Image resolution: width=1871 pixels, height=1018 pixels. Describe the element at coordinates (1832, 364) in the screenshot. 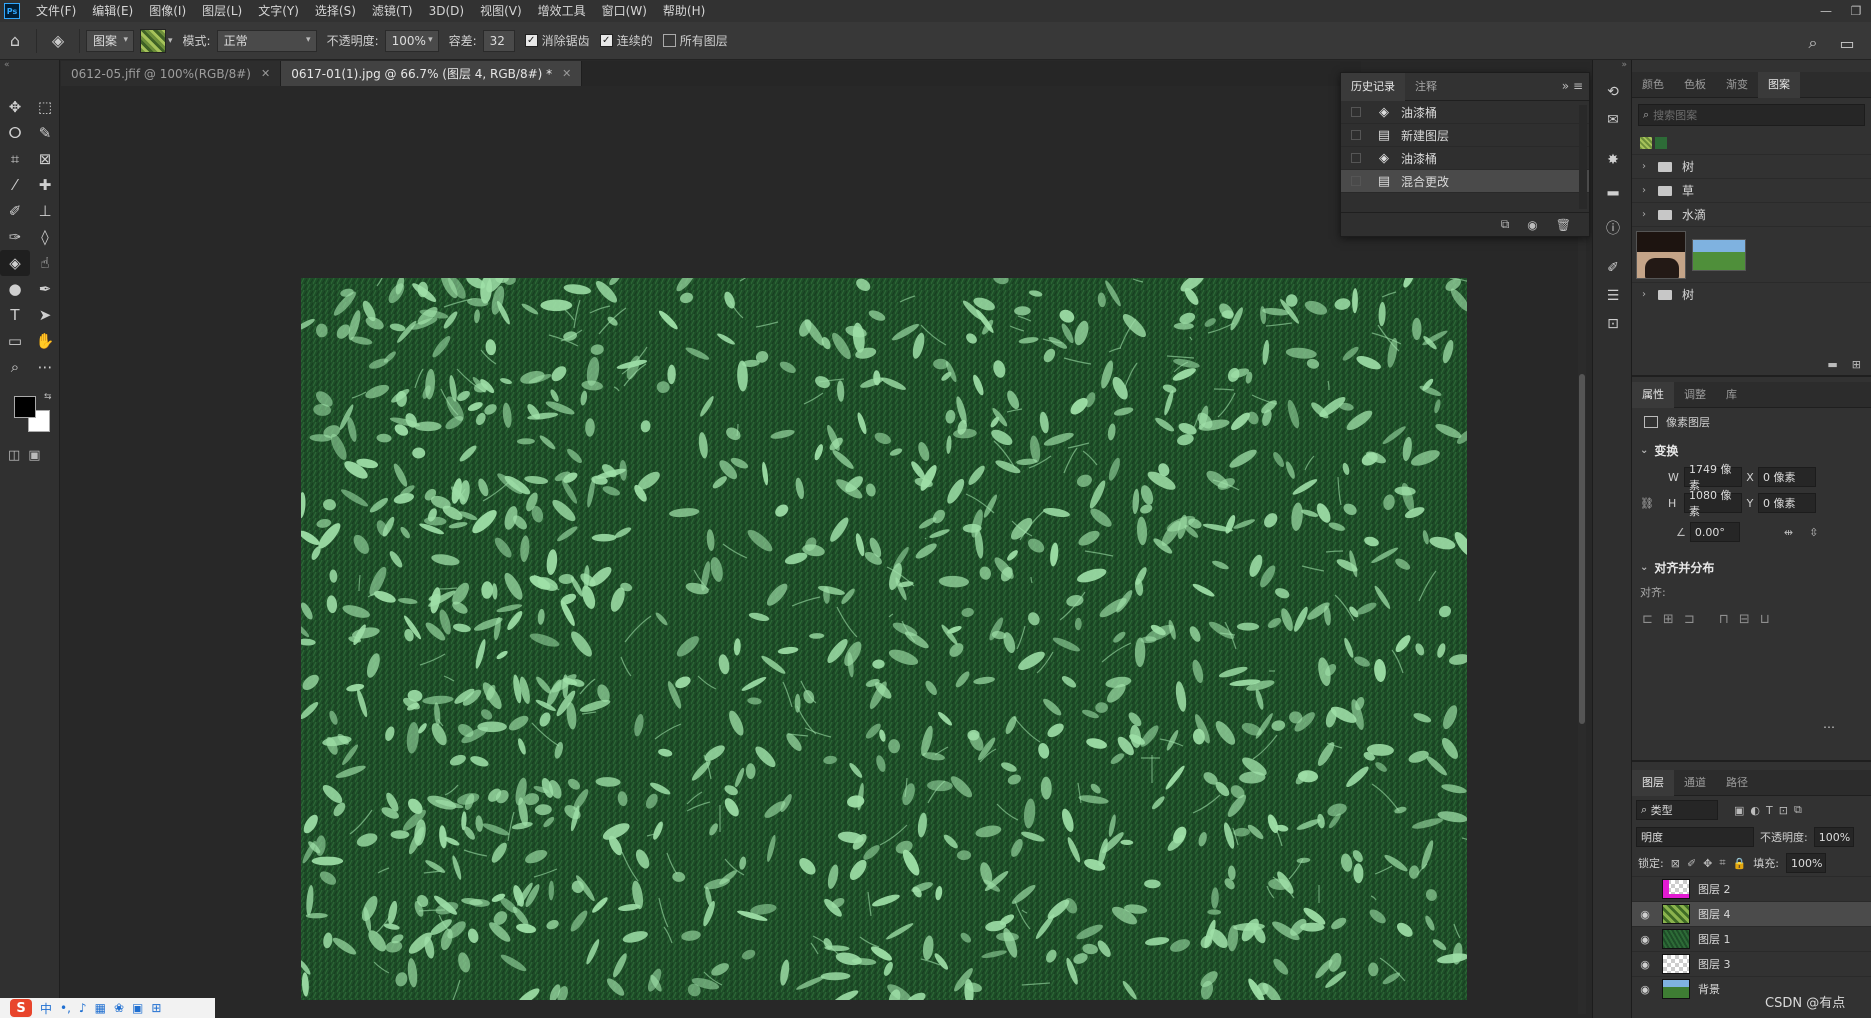

I see `folder-icon: ▬` at that location.